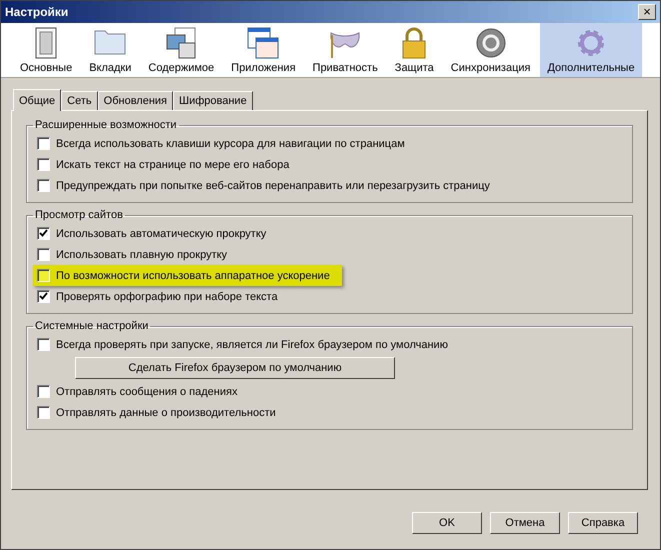 The width and height of the screenshot is (661, 550). Describe the element at coordinates (213, 100) in the screenshot. I see `tab: Шифрование` at that location.